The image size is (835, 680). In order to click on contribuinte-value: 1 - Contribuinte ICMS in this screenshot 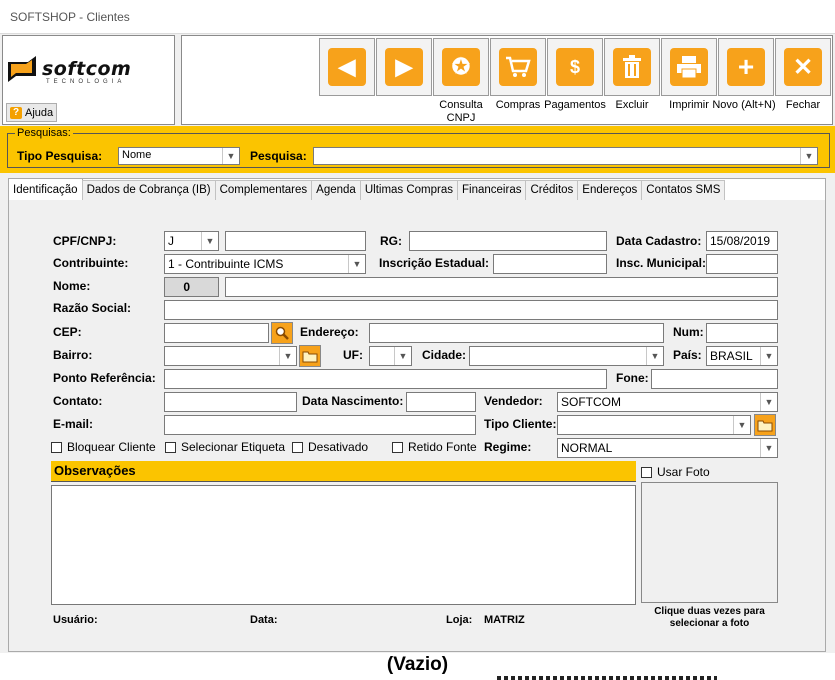, I will do `click(226, 264)`.